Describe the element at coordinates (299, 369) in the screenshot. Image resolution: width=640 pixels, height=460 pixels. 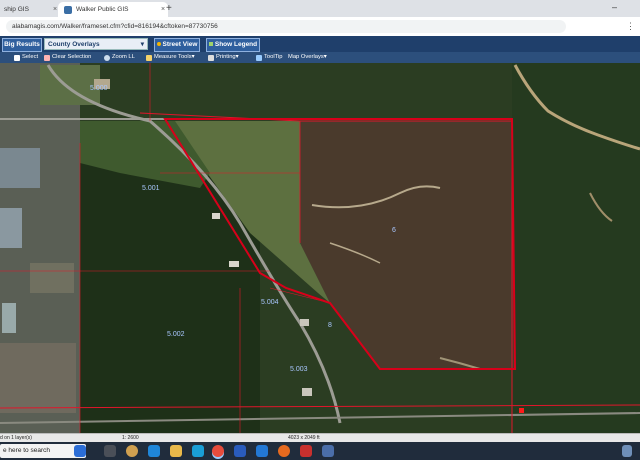
I see `parcel-label: 5.003` at that location.